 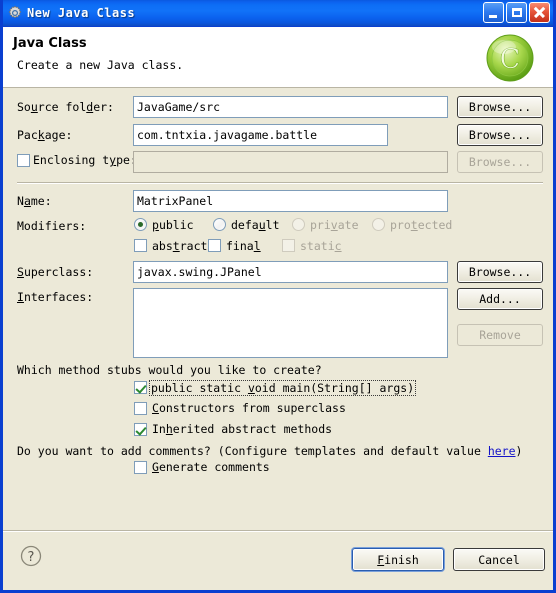 I want to click on stub-constructors-label: Constructors from superclass, so click(x=249, y=408).